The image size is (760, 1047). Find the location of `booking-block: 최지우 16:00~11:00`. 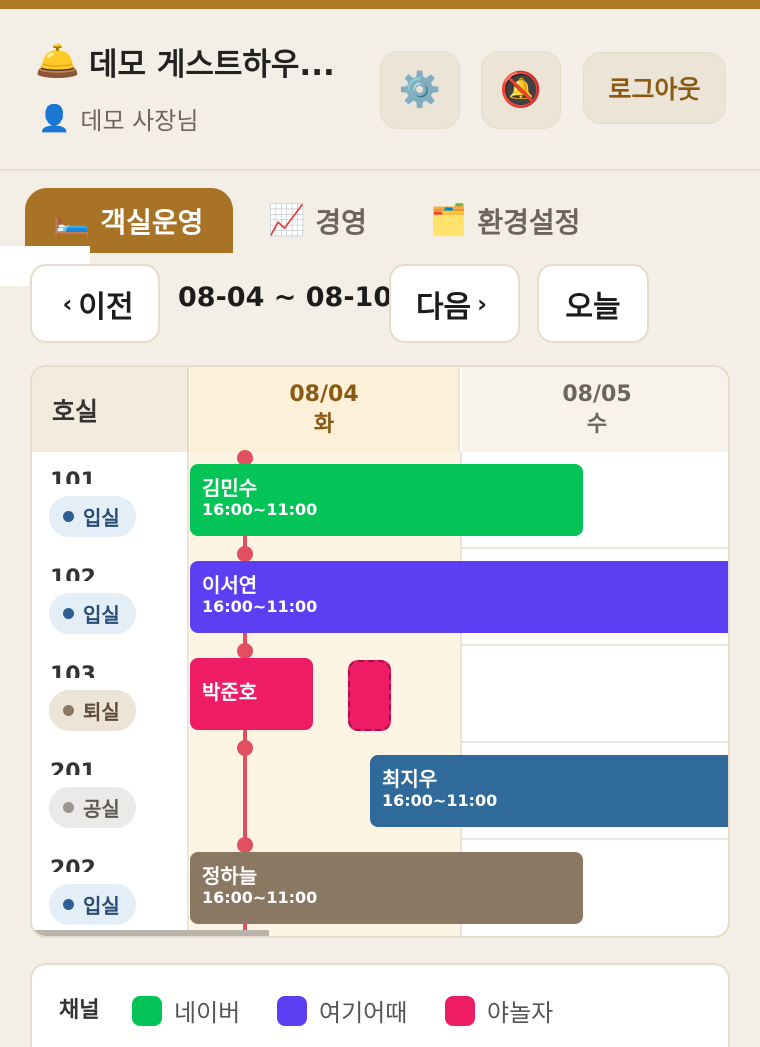

booking-block: 최지우 16:00~11:00 is located at coordinates (549, 791).